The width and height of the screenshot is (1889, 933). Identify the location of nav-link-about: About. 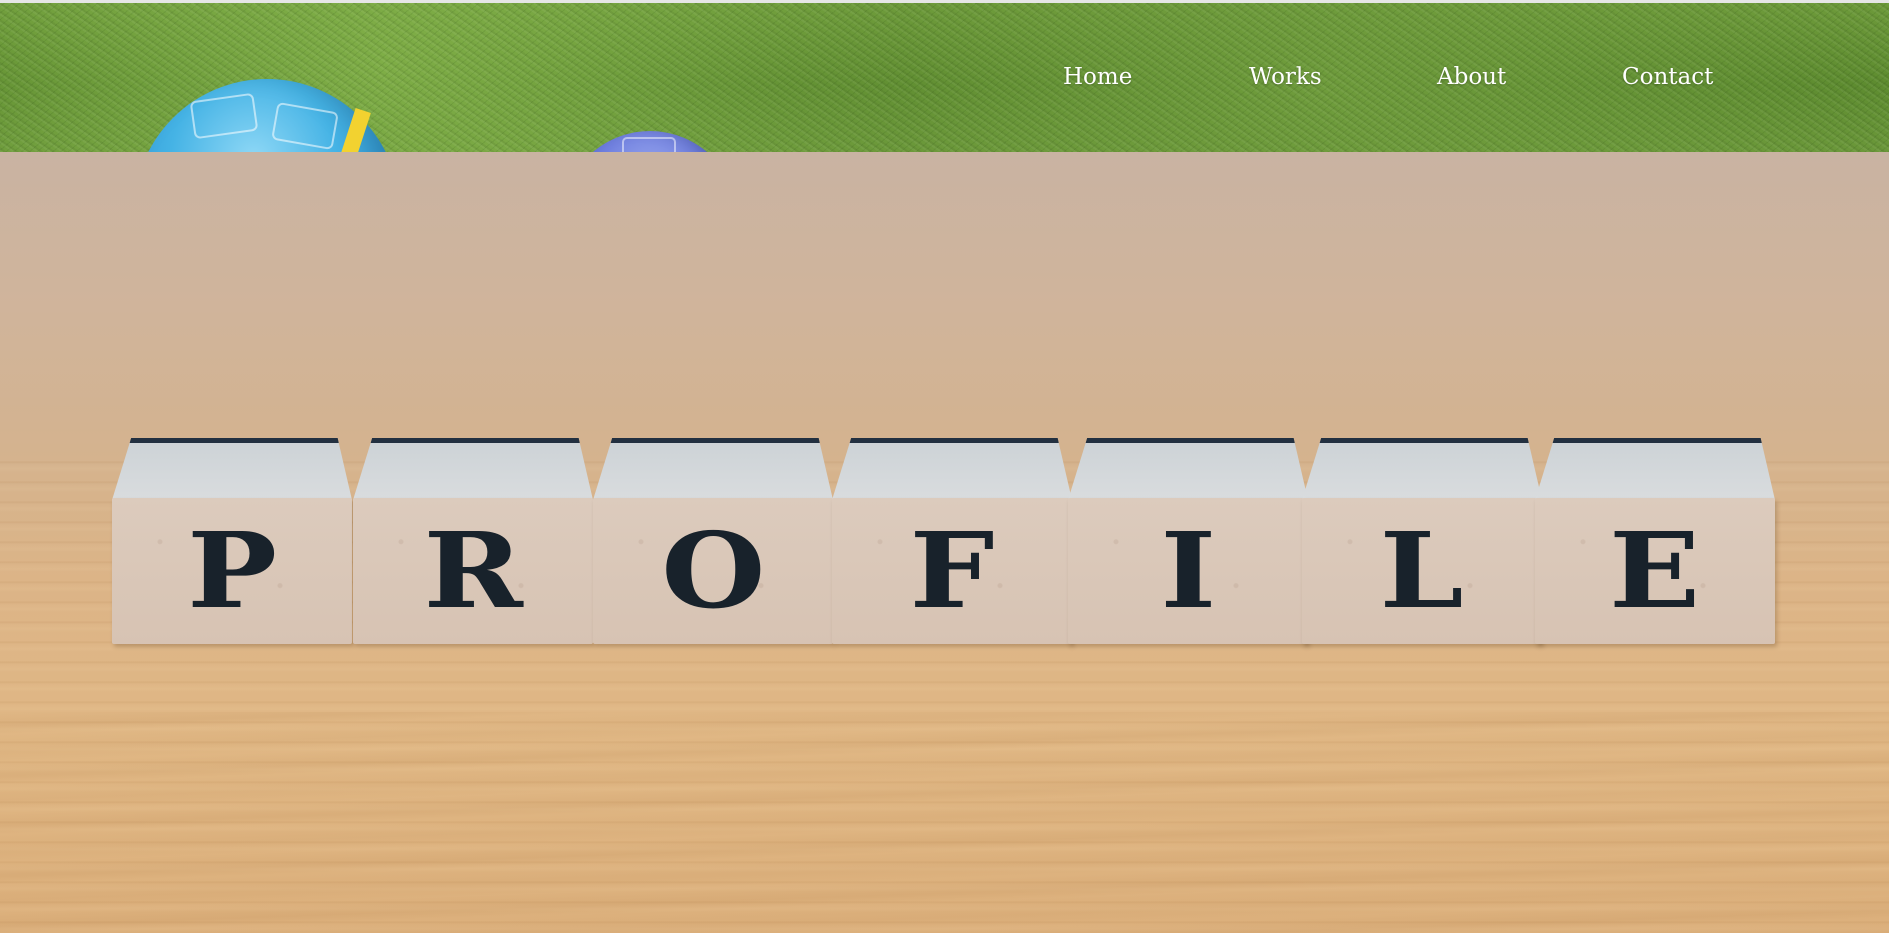
(1471, 77).